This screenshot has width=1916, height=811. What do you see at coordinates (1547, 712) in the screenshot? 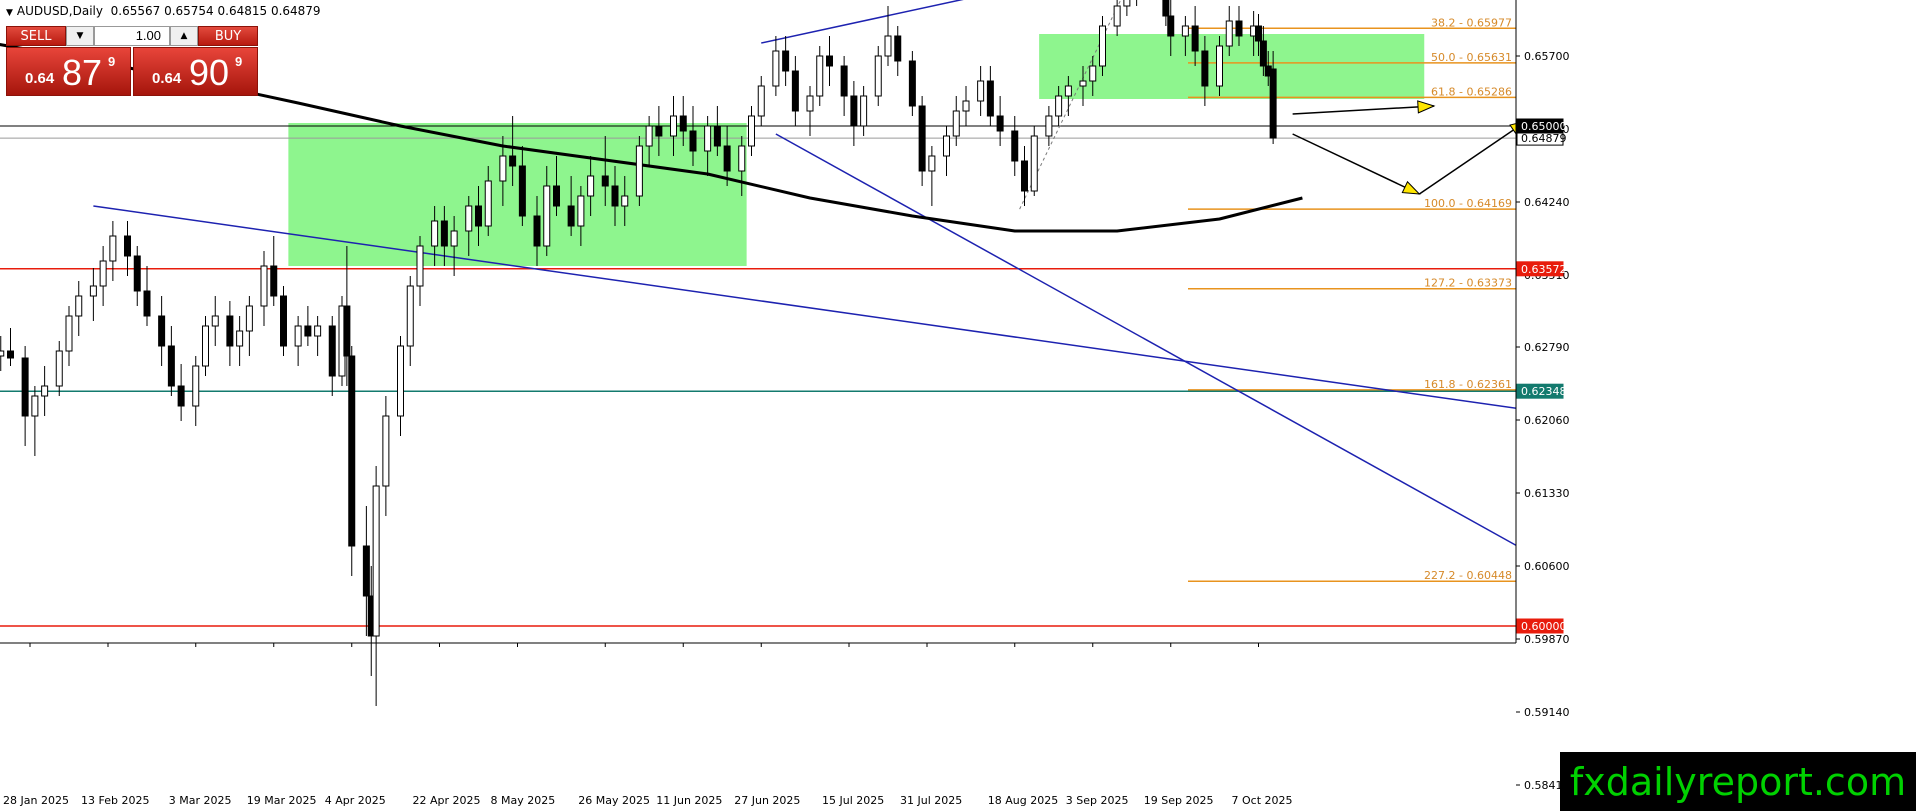
I see `price-tick-label: 0.59140` at bounding box center [1547, 712].